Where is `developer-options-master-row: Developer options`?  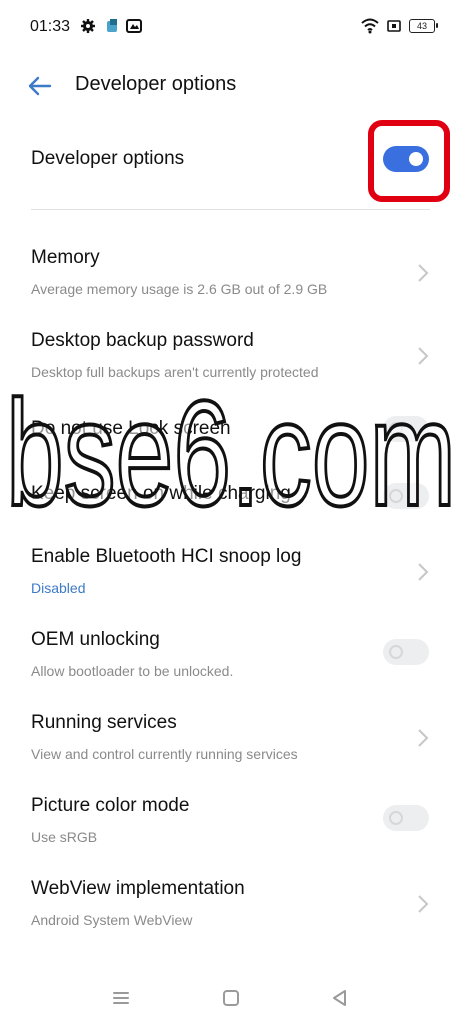
developer-options-master-row: Developer options is located at coordinates (230, 161).